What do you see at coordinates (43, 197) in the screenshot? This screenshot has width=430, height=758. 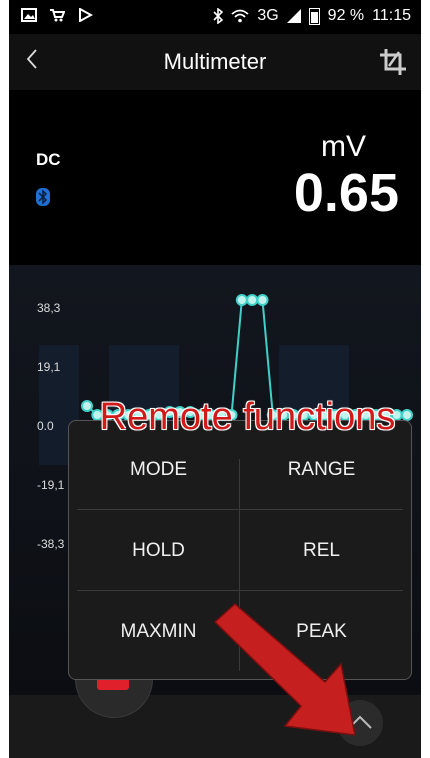 I see `bluetooth-icon` at bounding box center [43, 197].